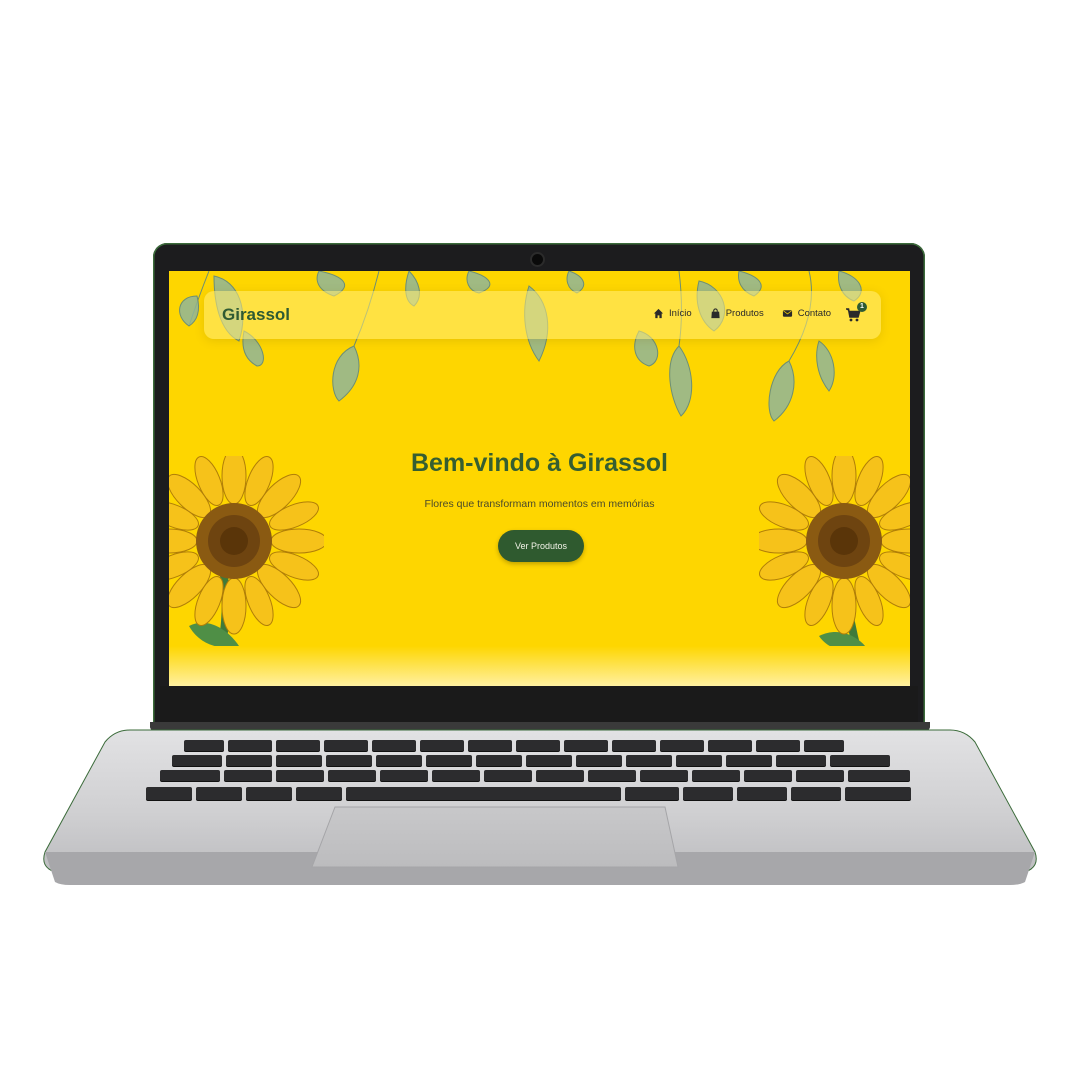  I want to click on hero-bottom-gradient, so click(539, 666).